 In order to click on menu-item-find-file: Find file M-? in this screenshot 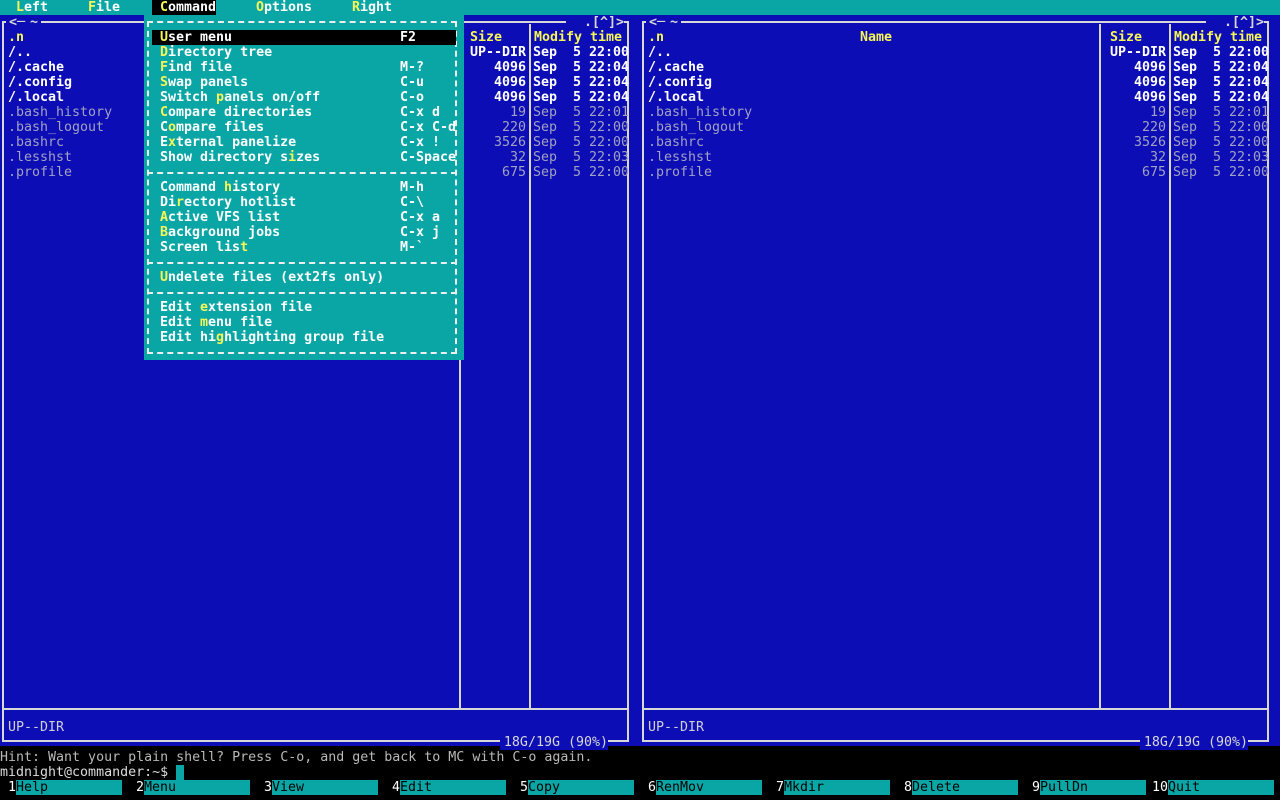, I will do `click(304, 67)`.